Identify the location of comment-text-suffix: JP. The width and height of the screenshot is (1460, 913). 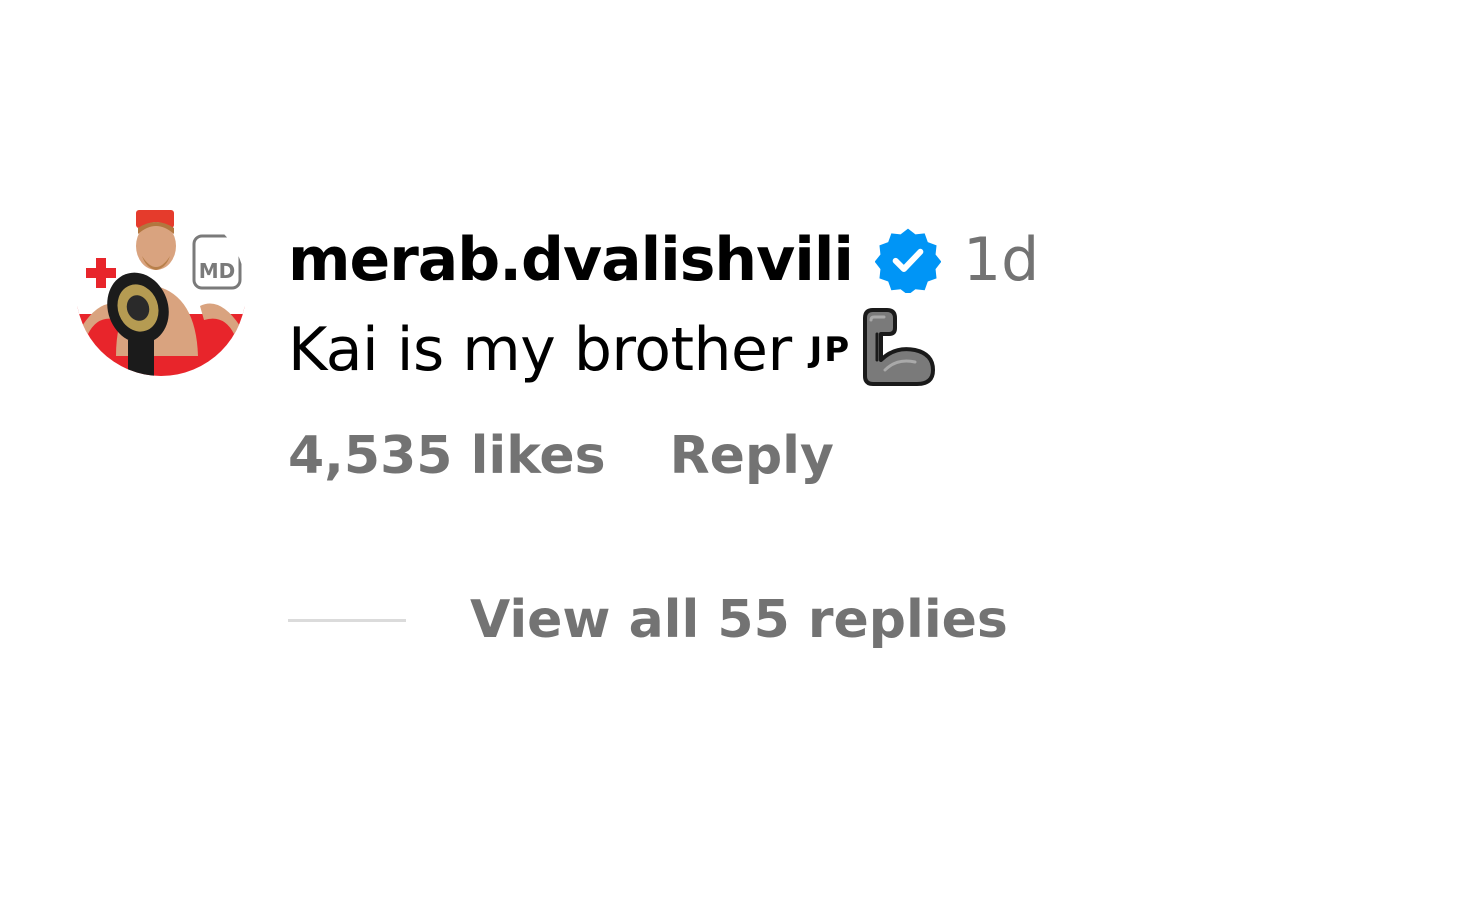
(830, 350).